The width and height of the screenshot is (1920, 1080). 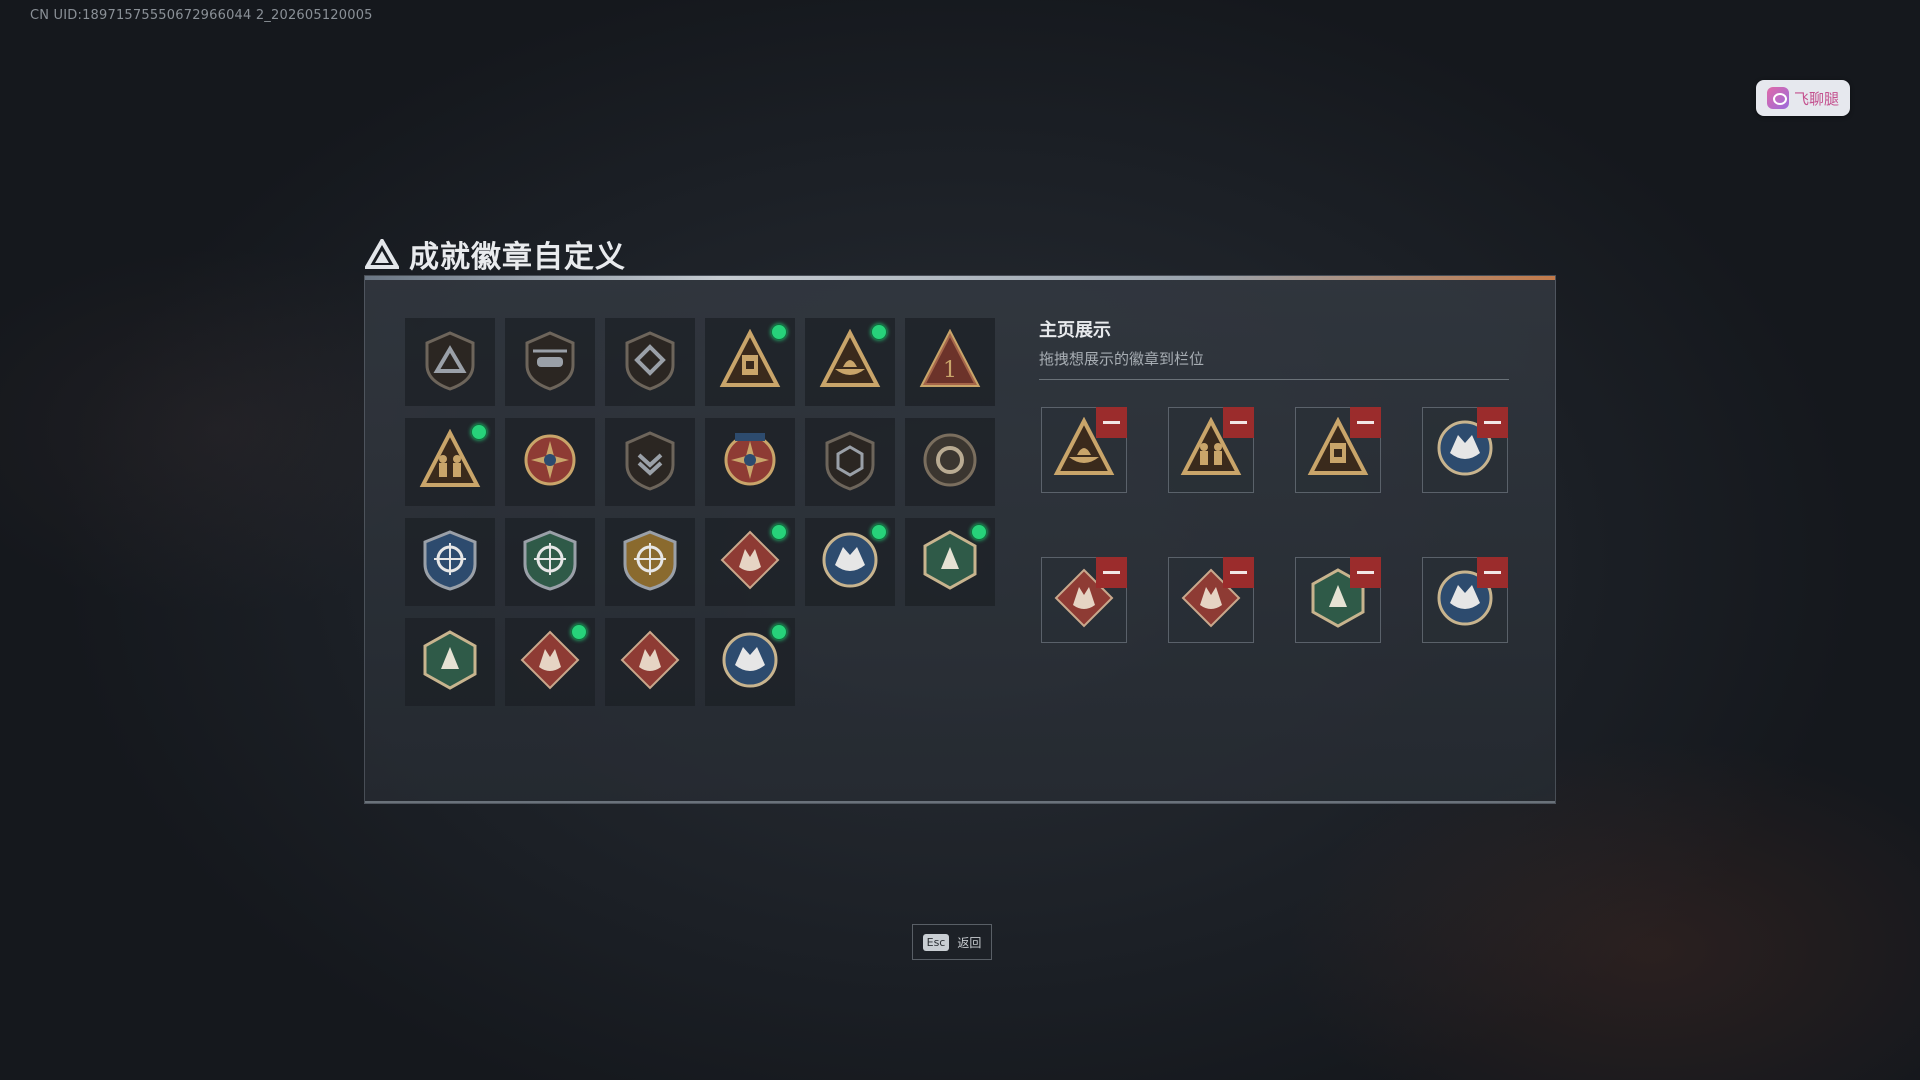 I want to click on red-diamond-runner-badge-icon, so click(x=650, y=662).